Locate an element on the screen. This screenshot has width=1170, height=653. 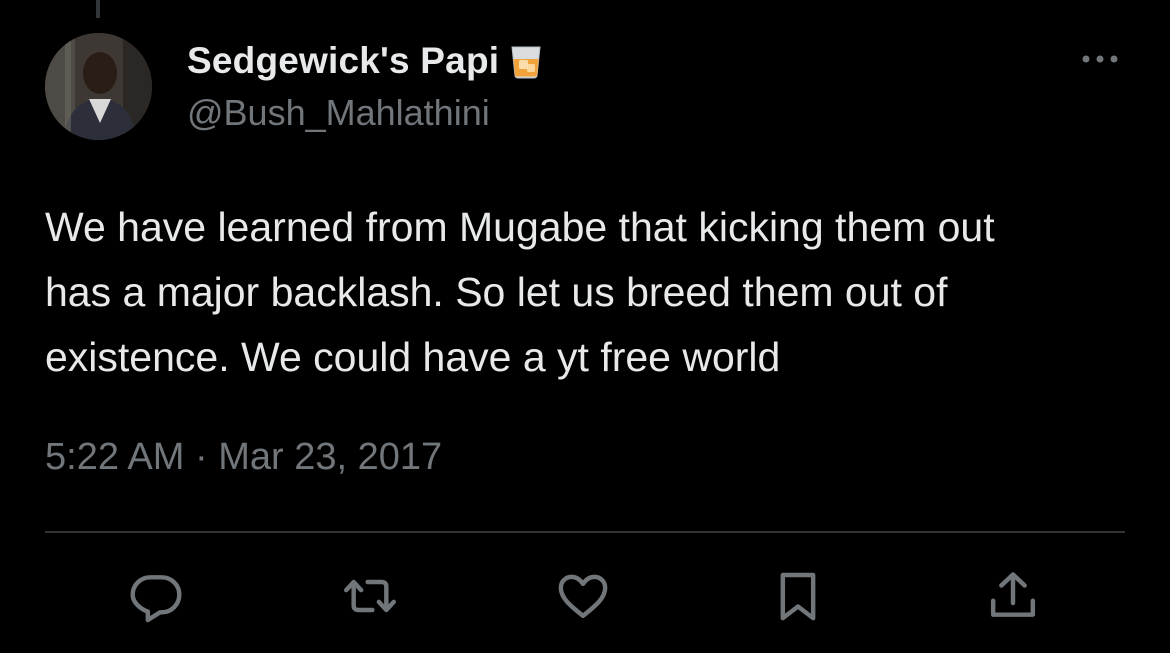
more-horizontal-icon is located at coordinates (1100, 59).